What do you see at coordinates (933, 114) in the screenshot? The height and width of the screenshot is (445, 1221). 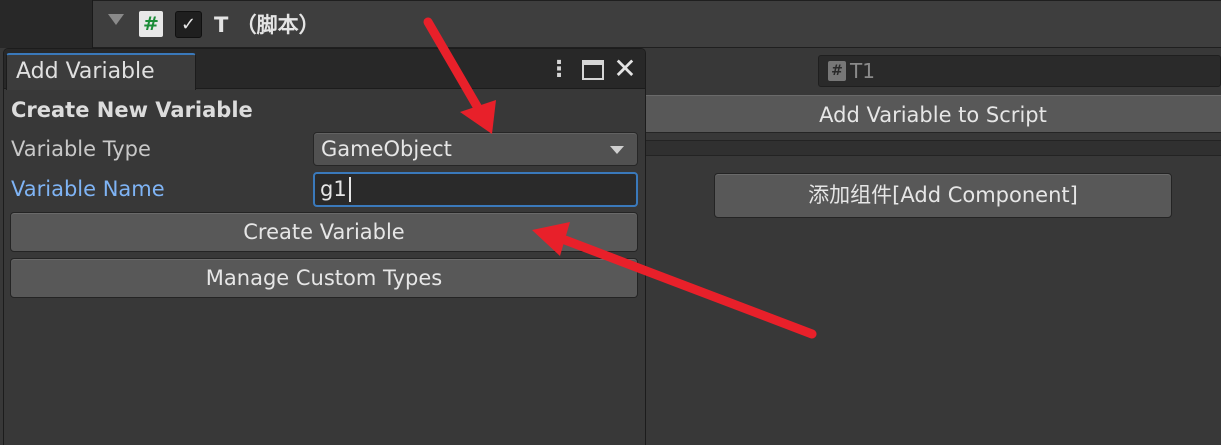 I see `add-variable-to-script-button: Add Variable to Script` at bounding box center [933, 114].